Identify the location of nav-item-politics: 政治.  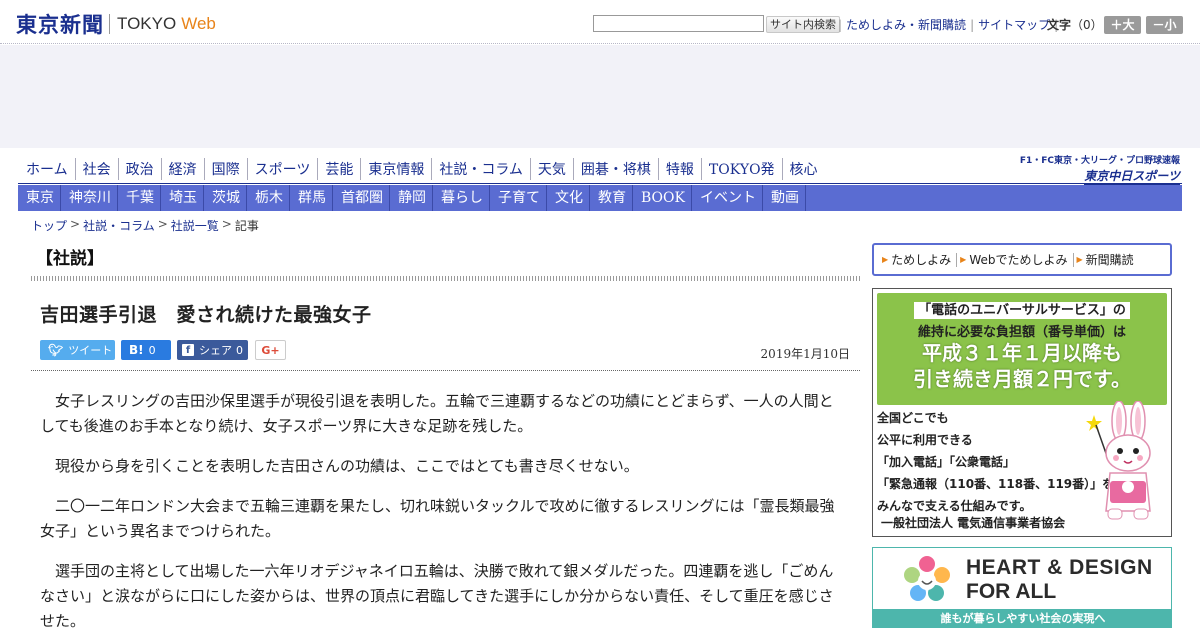
(140, 169).